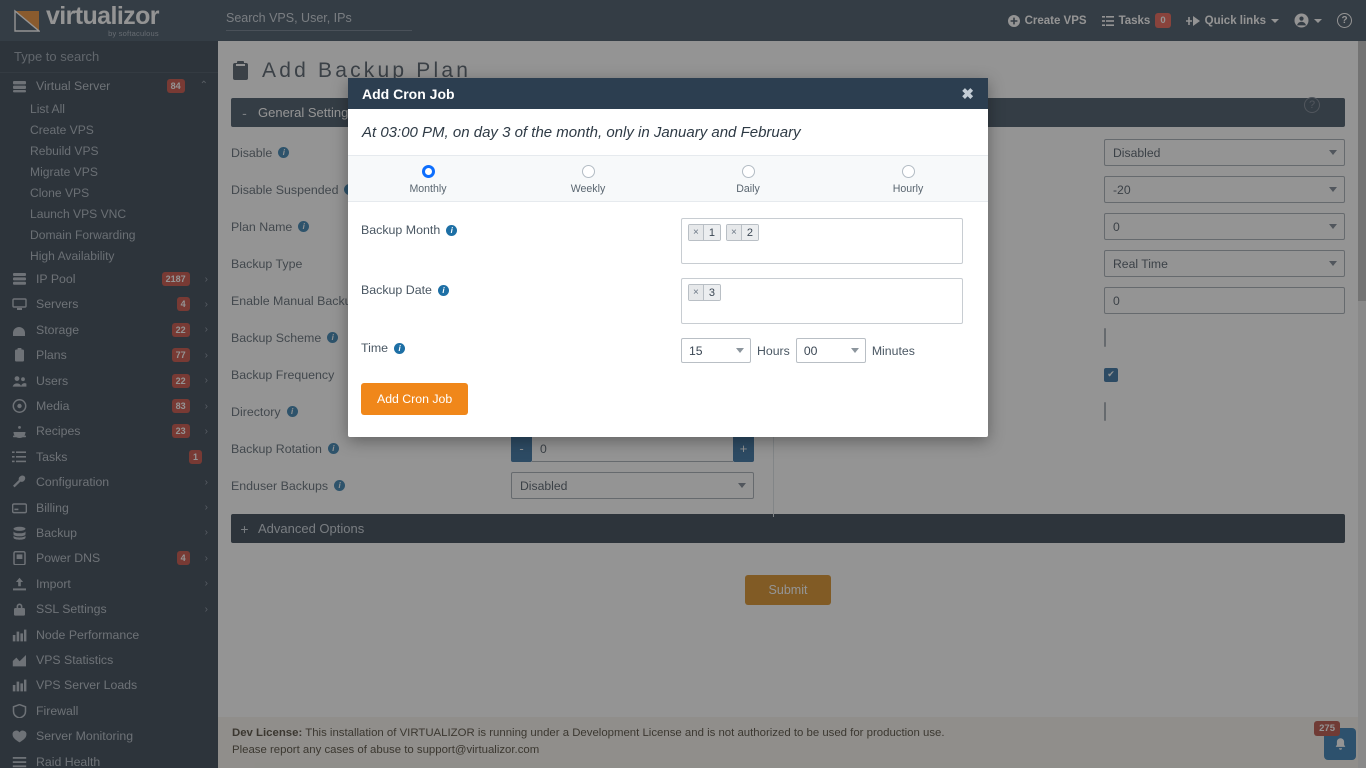 Image resolution: width=1366 pixels, height=768 pixels. Describe the element at coordinates (810, 350) in the screenshot. I see `minutes-value: 00` at that location.